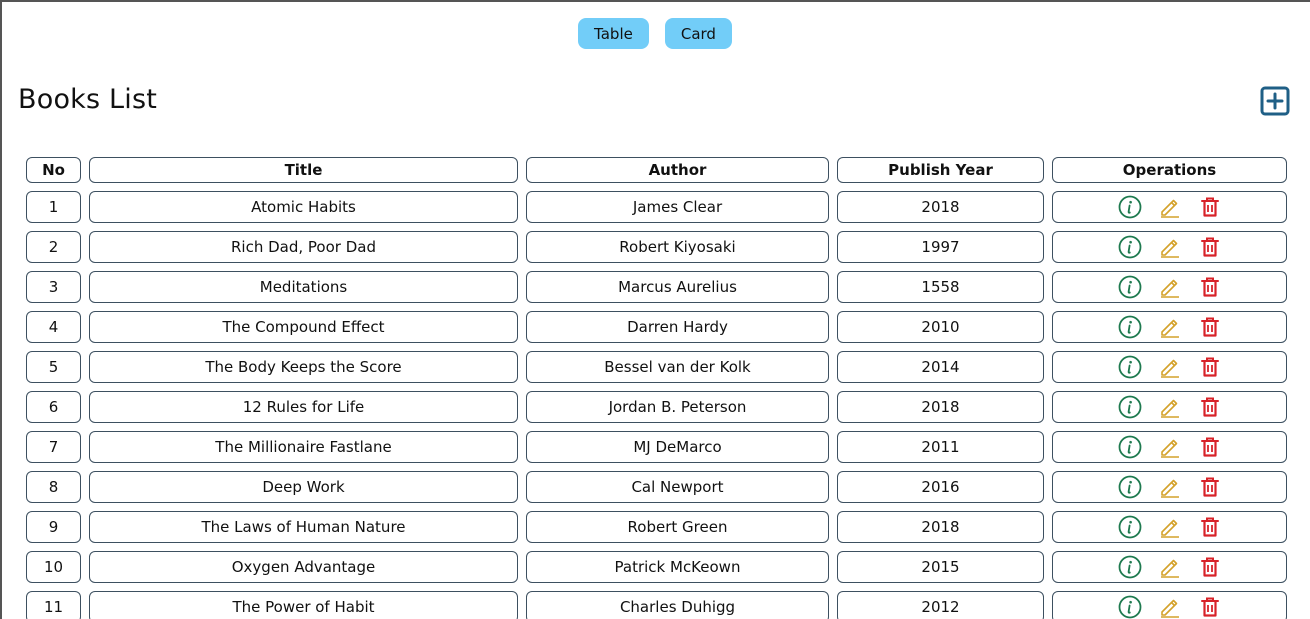 Image resolution: width=1310 pixels, height=619 pixels. What do you see at coordinates (303, 287) in the screenshot?
I see `cell-title: Meditations` at bounding box center [303, 287].